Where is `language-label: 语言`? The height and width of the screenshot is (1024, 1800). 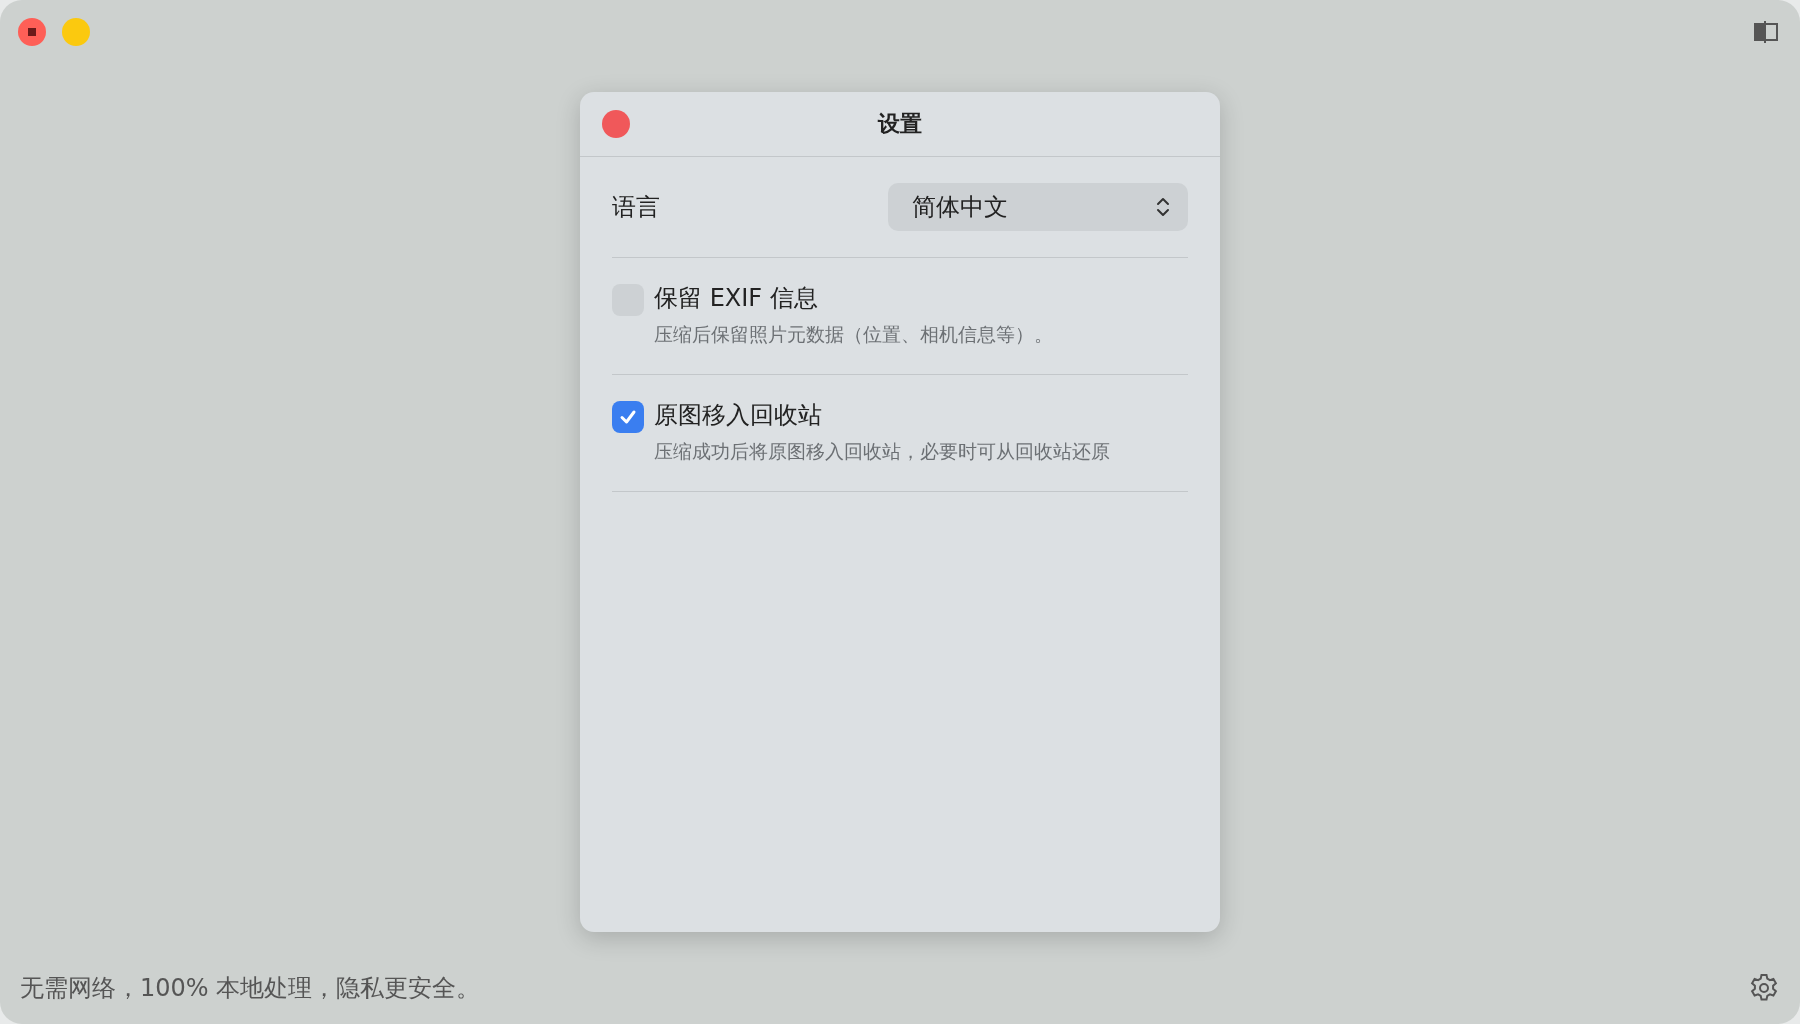 language-label: 语言 is located at coordinates (636, 207).